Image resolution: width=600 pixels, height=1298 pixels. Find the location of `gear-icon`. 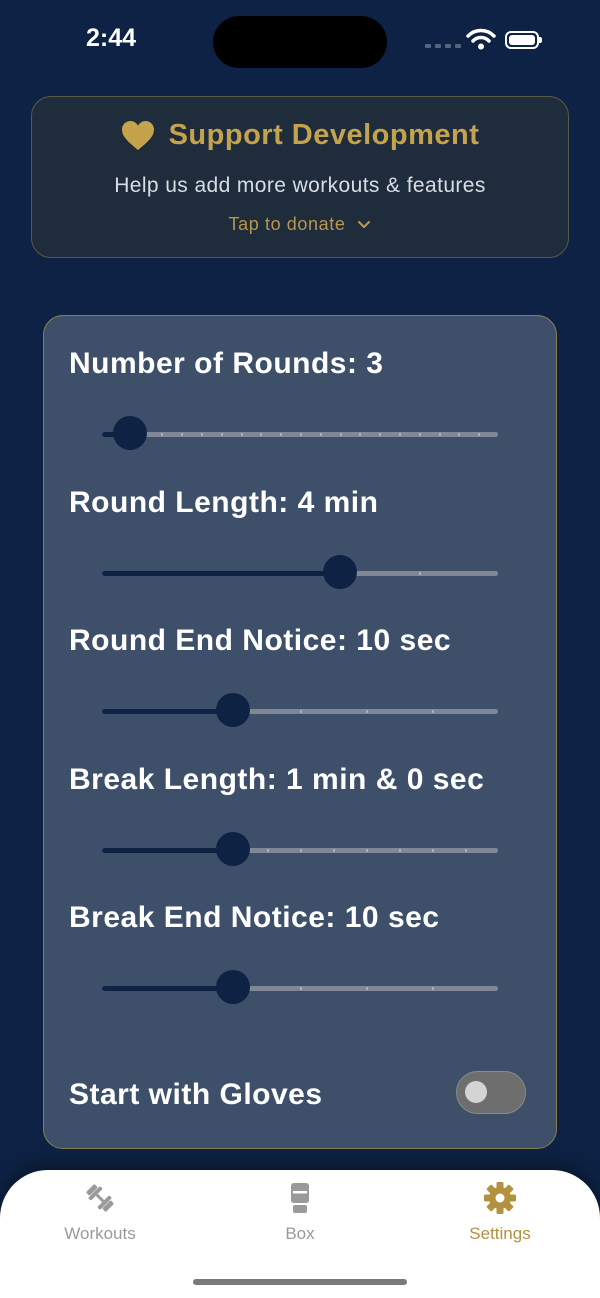

gear-icon is located at coordinates (500, 1198).